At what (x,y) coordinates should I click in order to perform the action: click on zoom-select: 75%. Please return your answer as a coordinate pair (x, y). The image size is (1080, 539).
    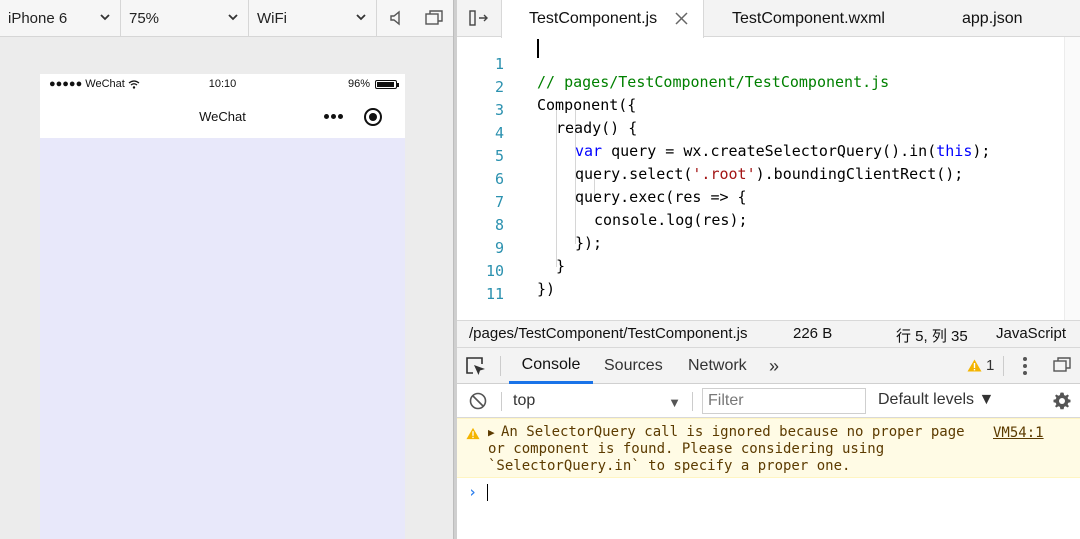
    Looking at the image, I should click on (185, 18).